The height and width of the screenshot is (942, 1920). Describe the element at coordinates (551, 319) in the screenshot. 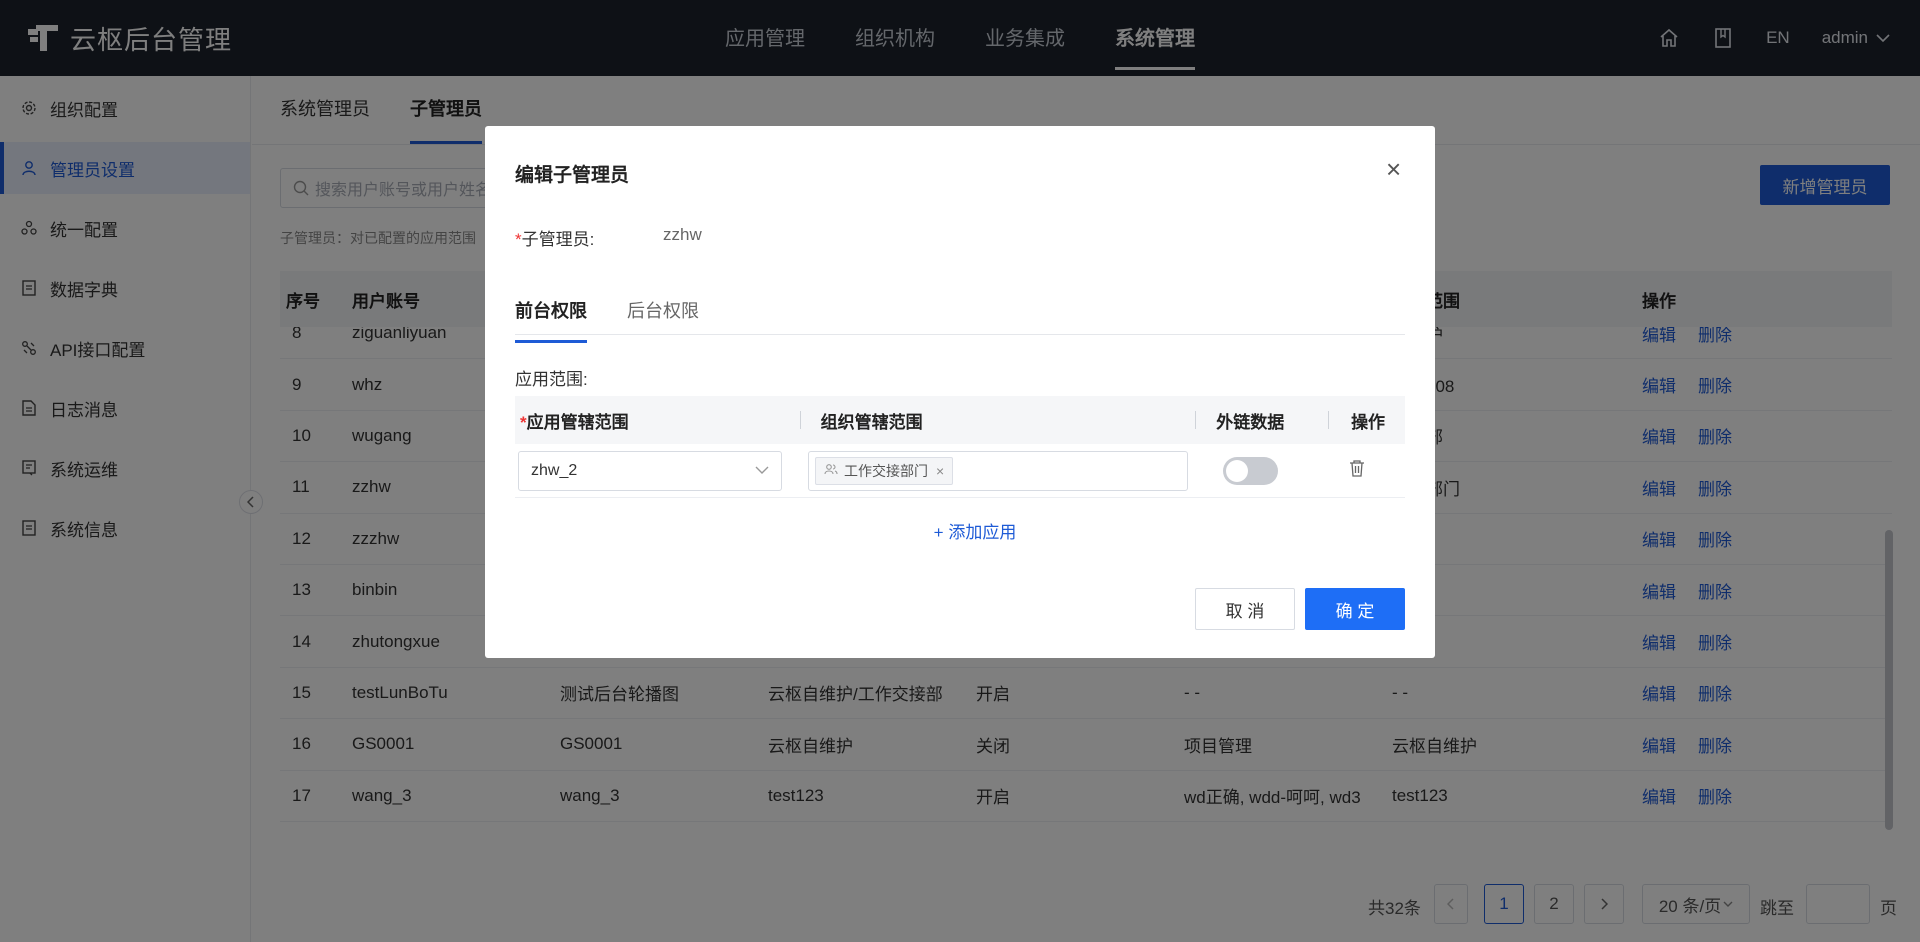

I see `tab-front-permission: 前台权限` at that location.